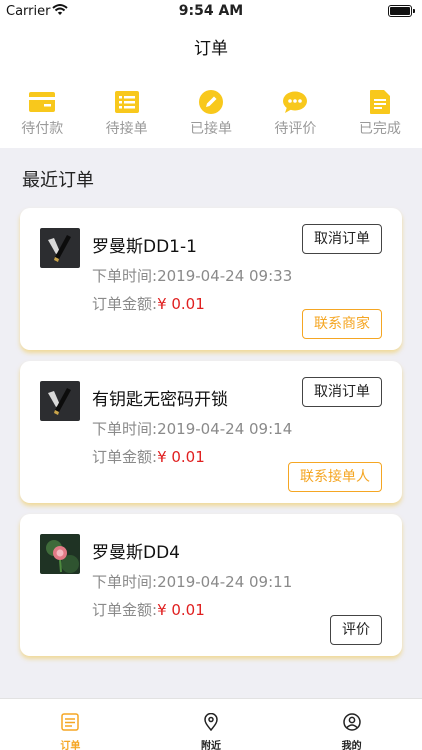 The image size is (422, 750). I want to click on clock-time: 9:54 AM, so click(211, 11).